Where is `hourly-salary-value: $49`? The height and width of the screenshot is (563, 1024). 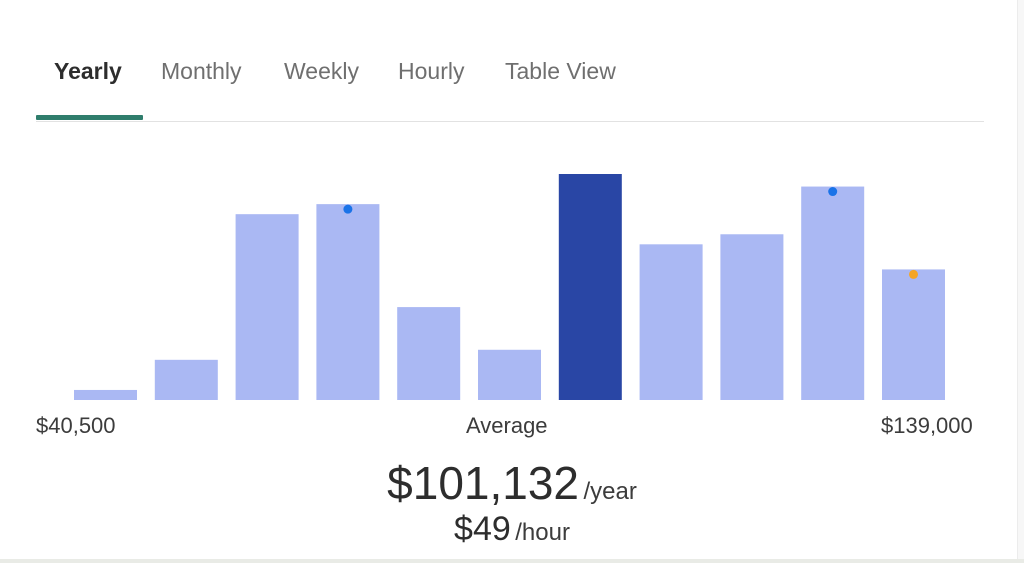
hourly-salary-value: $49 is located at coordinates (482, 529).